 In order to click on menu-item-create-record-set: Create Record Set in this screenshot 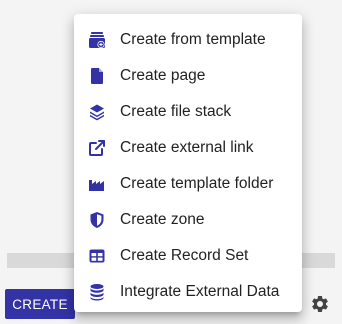, I will do `click(188, 256)`.